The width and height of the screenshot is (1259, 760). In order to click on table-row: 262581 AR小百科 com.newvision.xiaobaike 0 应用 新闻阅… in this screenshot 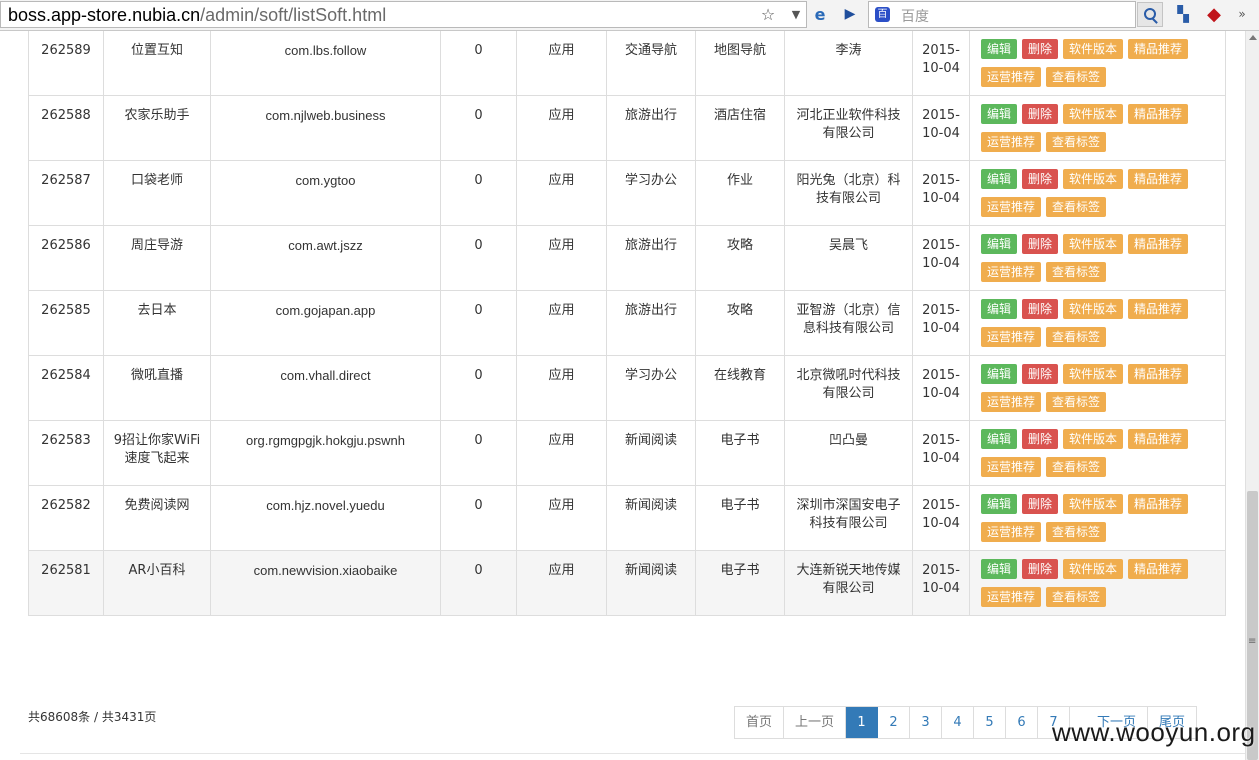, I will do `click(627, 583)`.